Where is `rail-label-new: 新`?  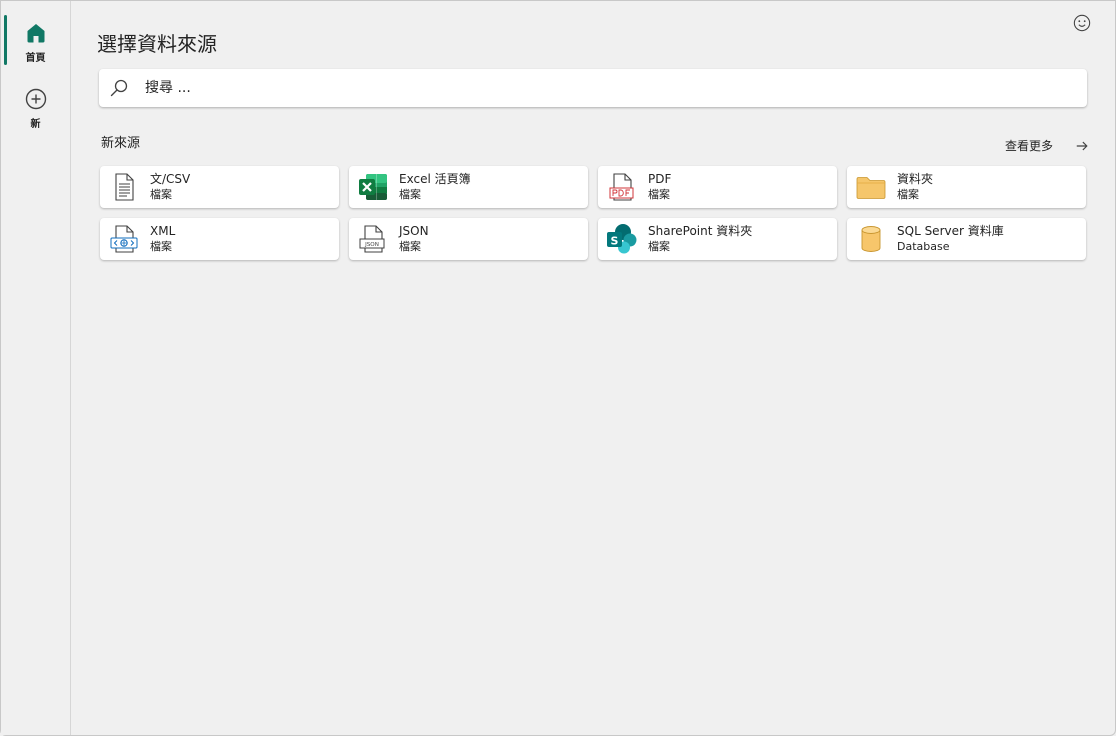
rail-label-new: 新 is located at coordinates (35, 124).